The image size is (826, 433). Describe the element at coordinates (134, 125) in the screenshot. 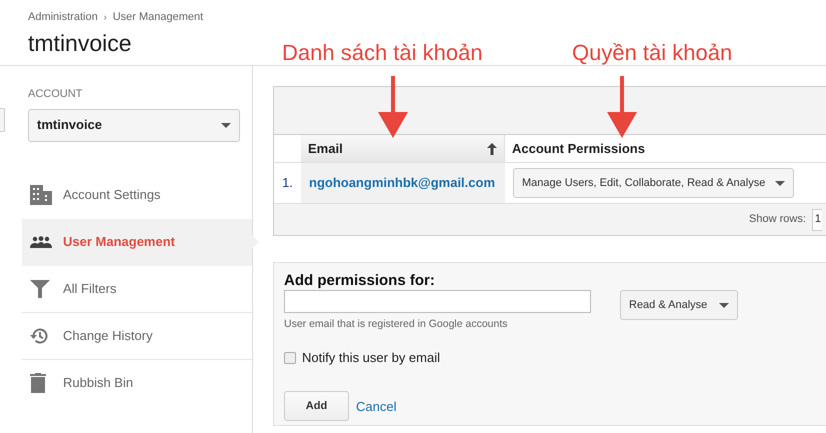

I see `account-select: tmtinvoice` at that location.